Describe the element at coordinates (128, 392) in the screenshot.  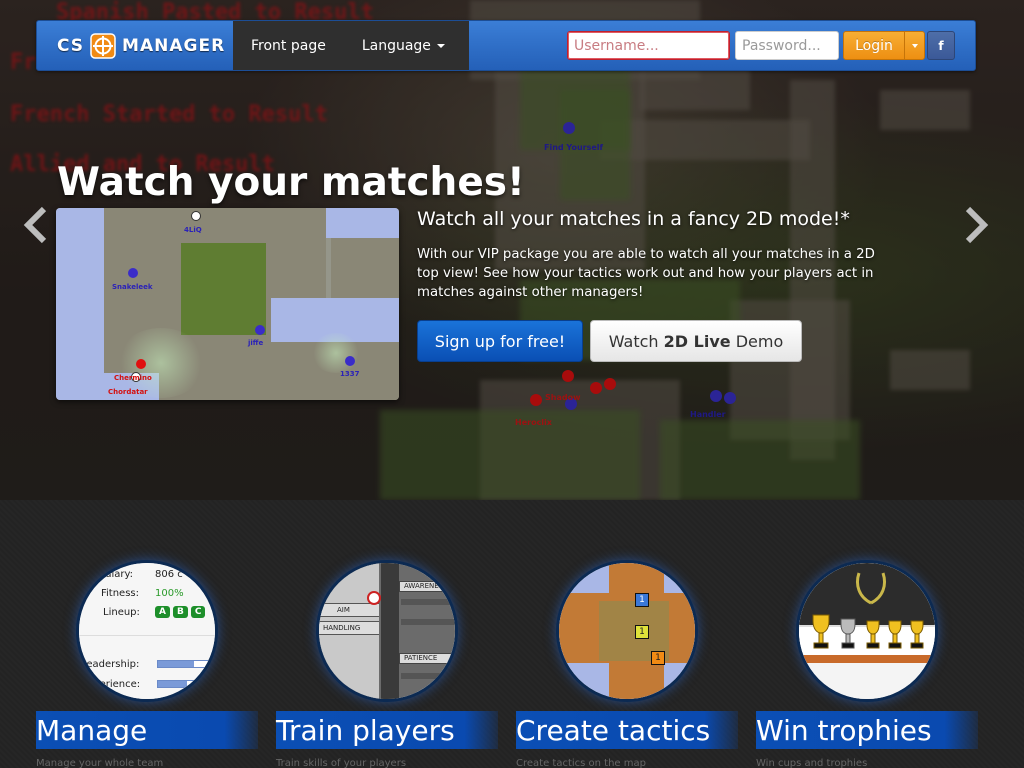
I see `player-label: Chordatar` at that location.